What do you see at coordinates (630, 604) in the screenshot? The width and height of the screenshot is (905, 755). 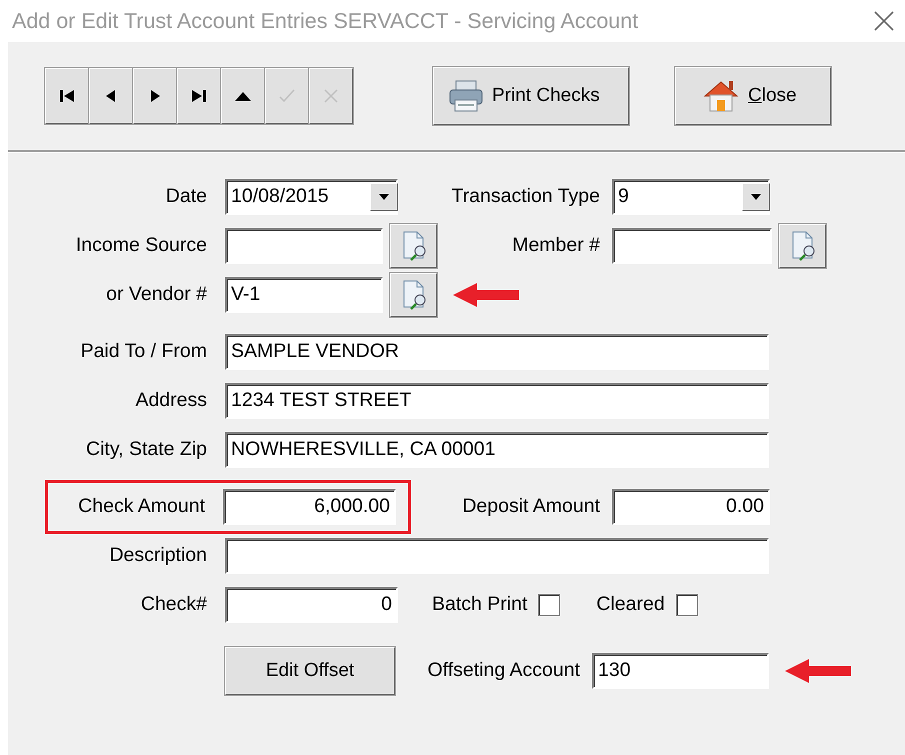 I see `checkbox-label: Cleared` at bounding box center [630, 604].